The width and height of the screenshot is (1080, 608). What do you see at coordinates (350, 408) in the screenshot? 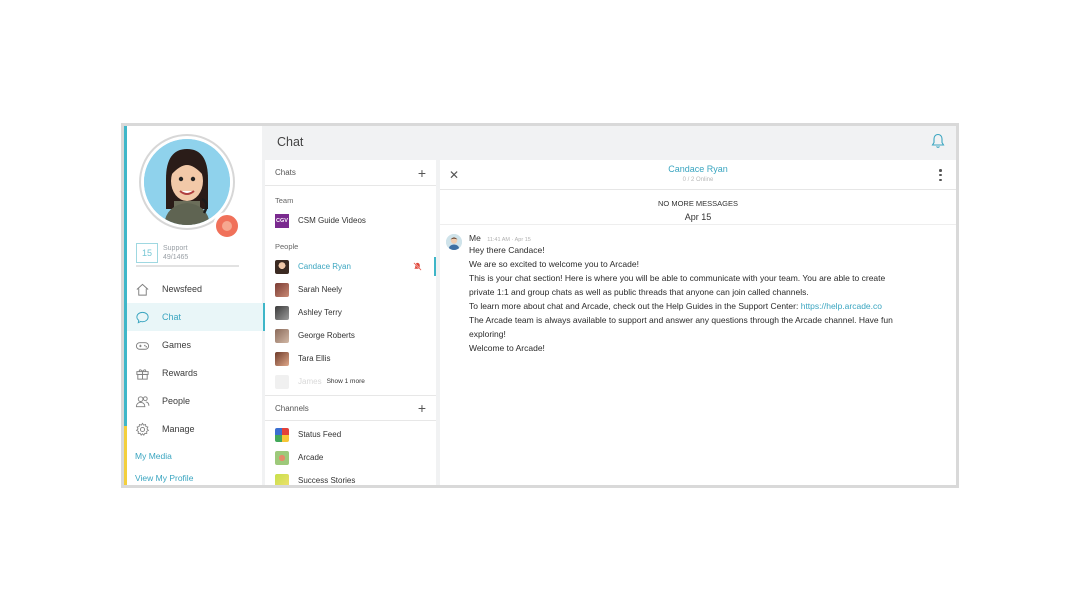
I see `channels-header: Channels +` at bounding box center [350, 408].